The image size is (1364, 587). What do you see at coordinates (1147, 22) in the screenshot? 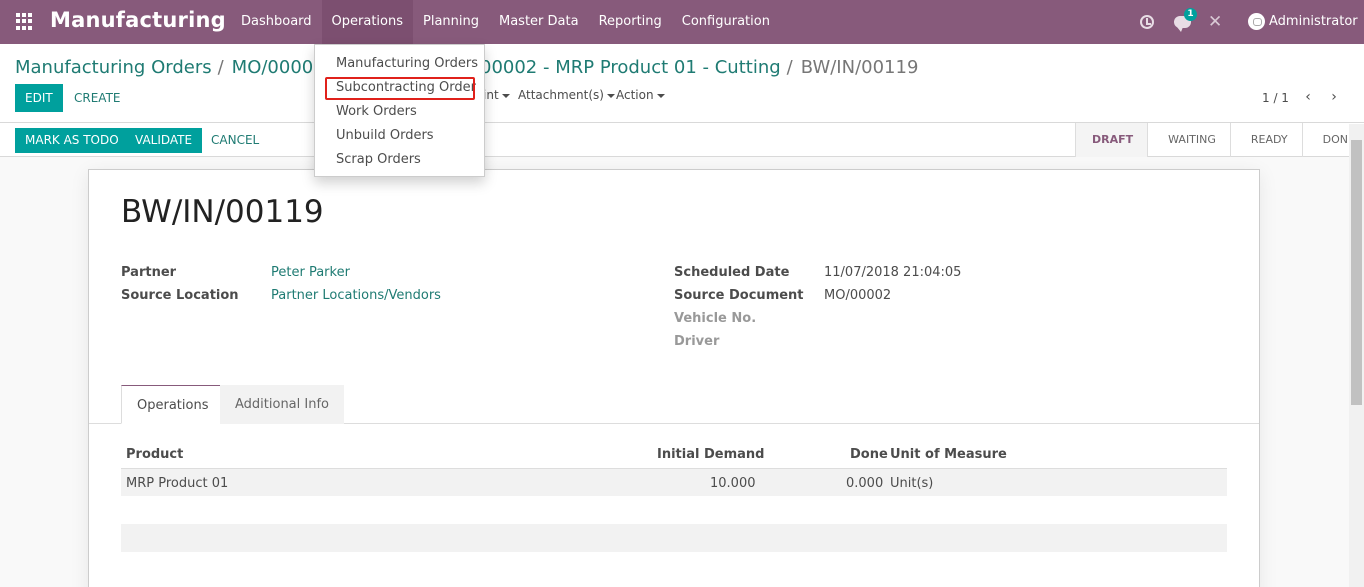
I see `clock-icon` at bounding box center [1147, 22].